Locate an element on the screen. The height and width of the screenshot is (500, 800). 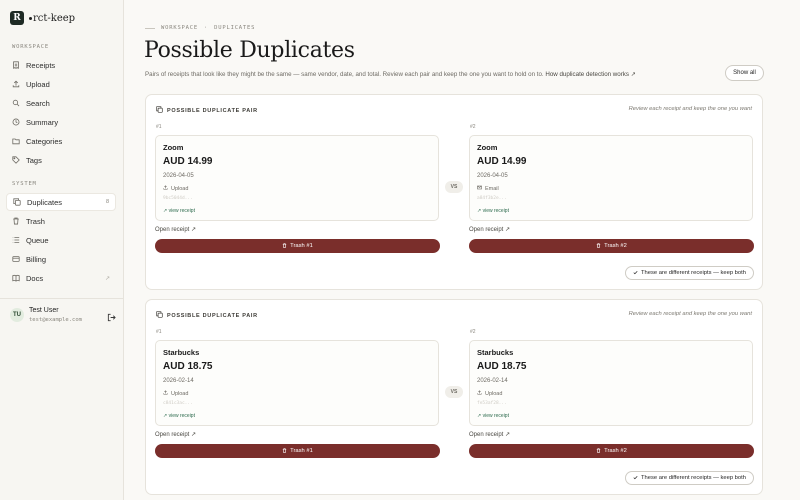
receipt-amount: AUD 18.75 is located at coordinates (502, 366).